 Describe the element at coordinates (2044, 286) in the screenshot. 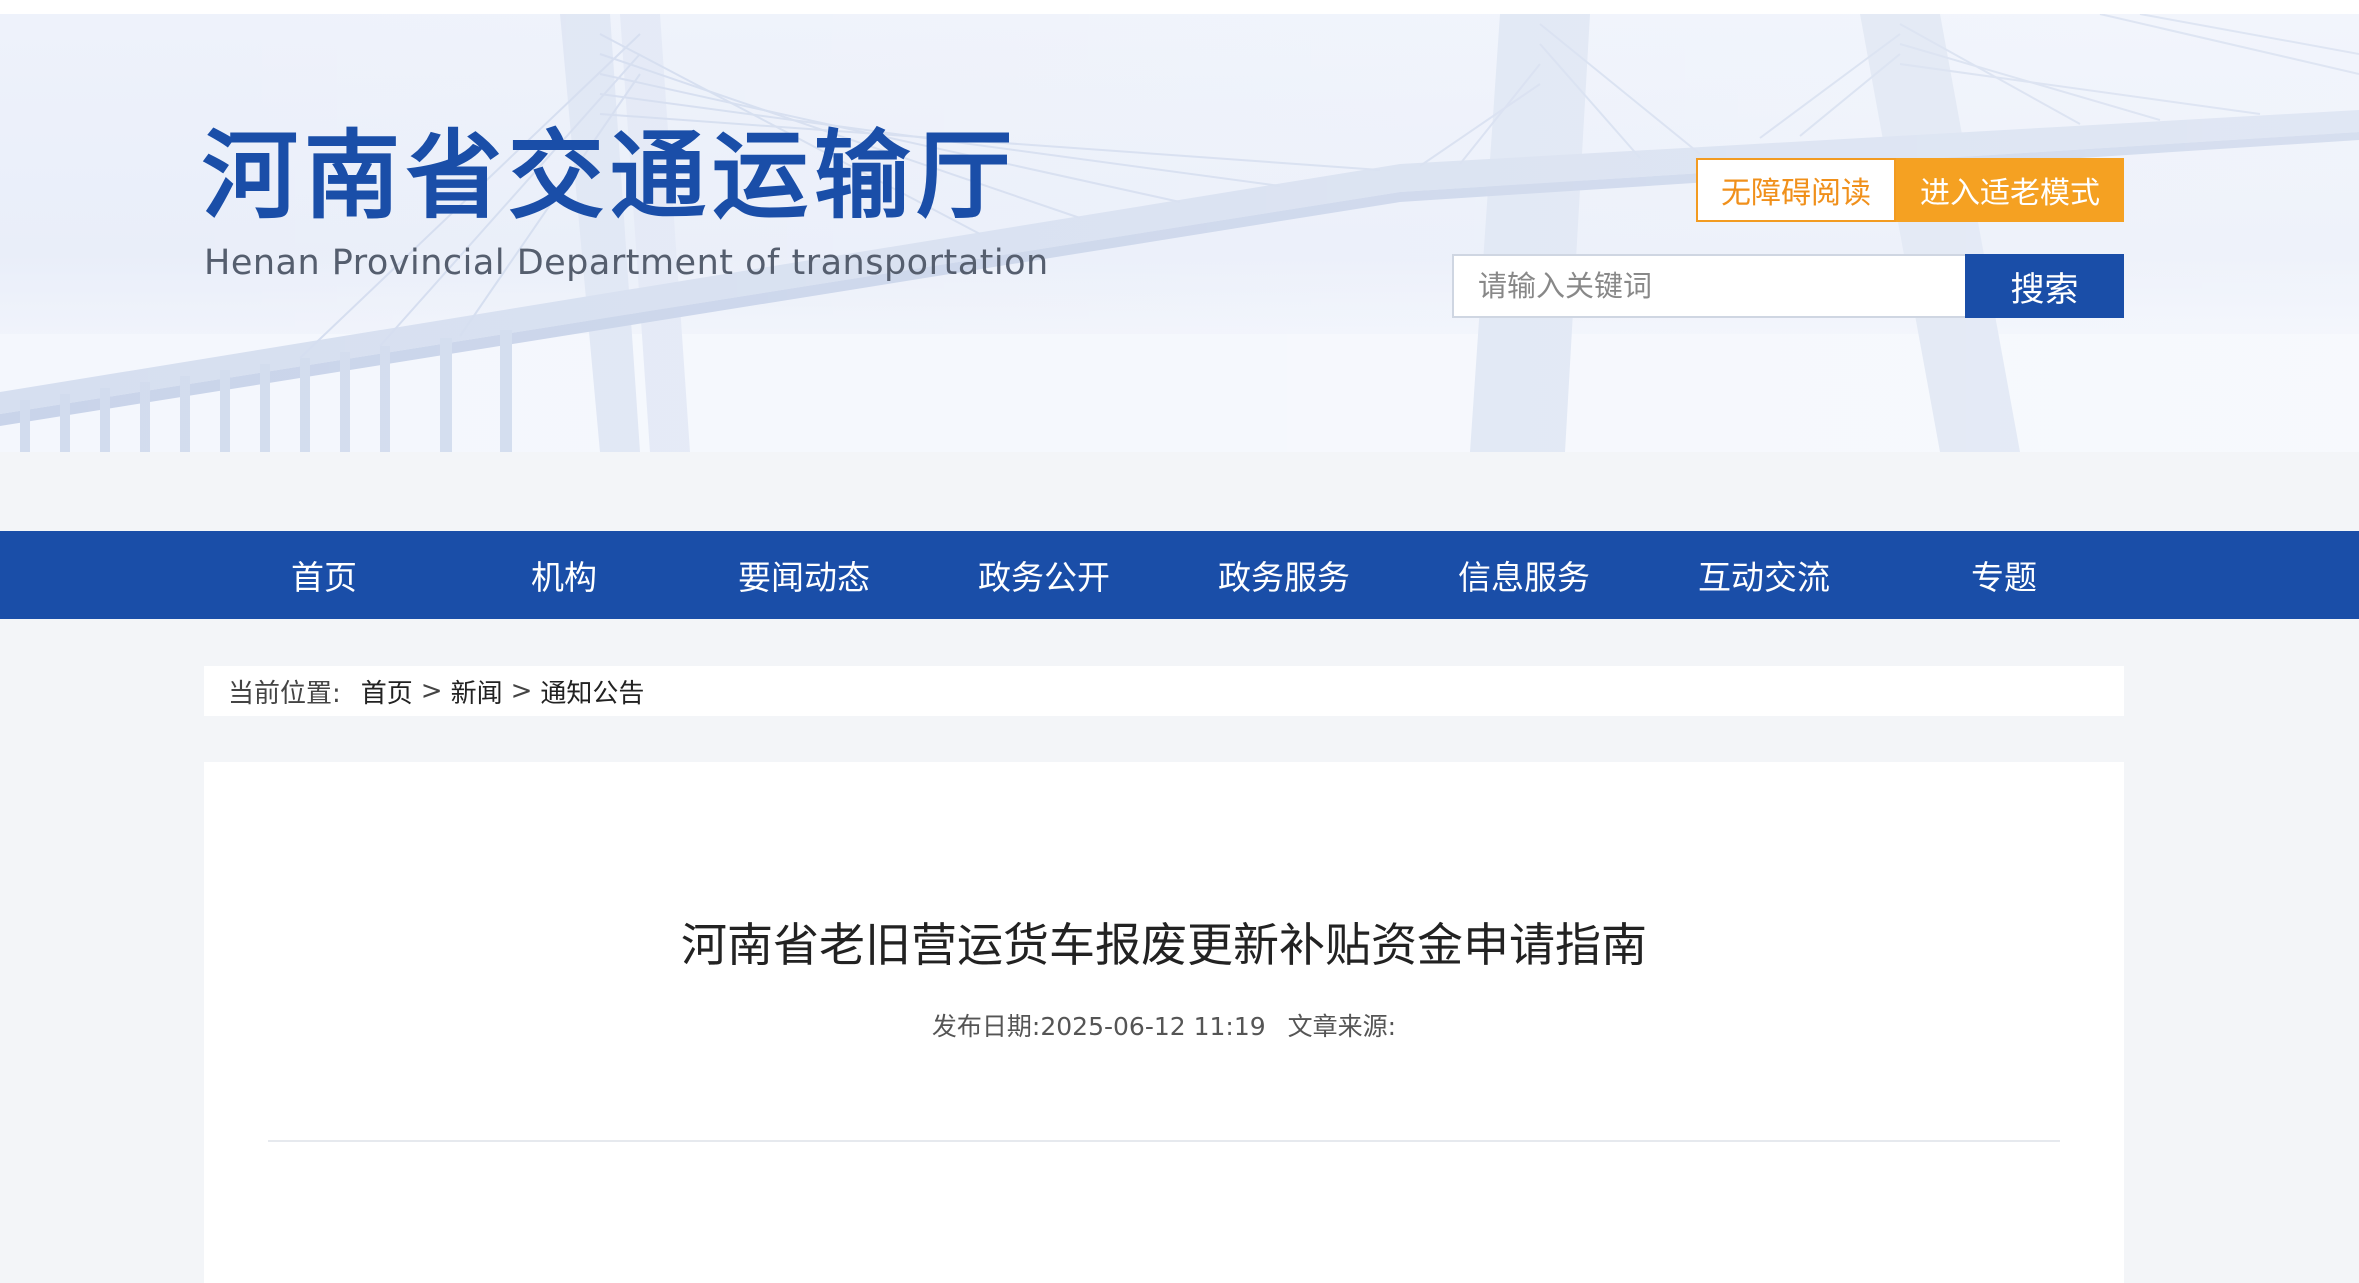

I see `search-button: 搜索` at that location.